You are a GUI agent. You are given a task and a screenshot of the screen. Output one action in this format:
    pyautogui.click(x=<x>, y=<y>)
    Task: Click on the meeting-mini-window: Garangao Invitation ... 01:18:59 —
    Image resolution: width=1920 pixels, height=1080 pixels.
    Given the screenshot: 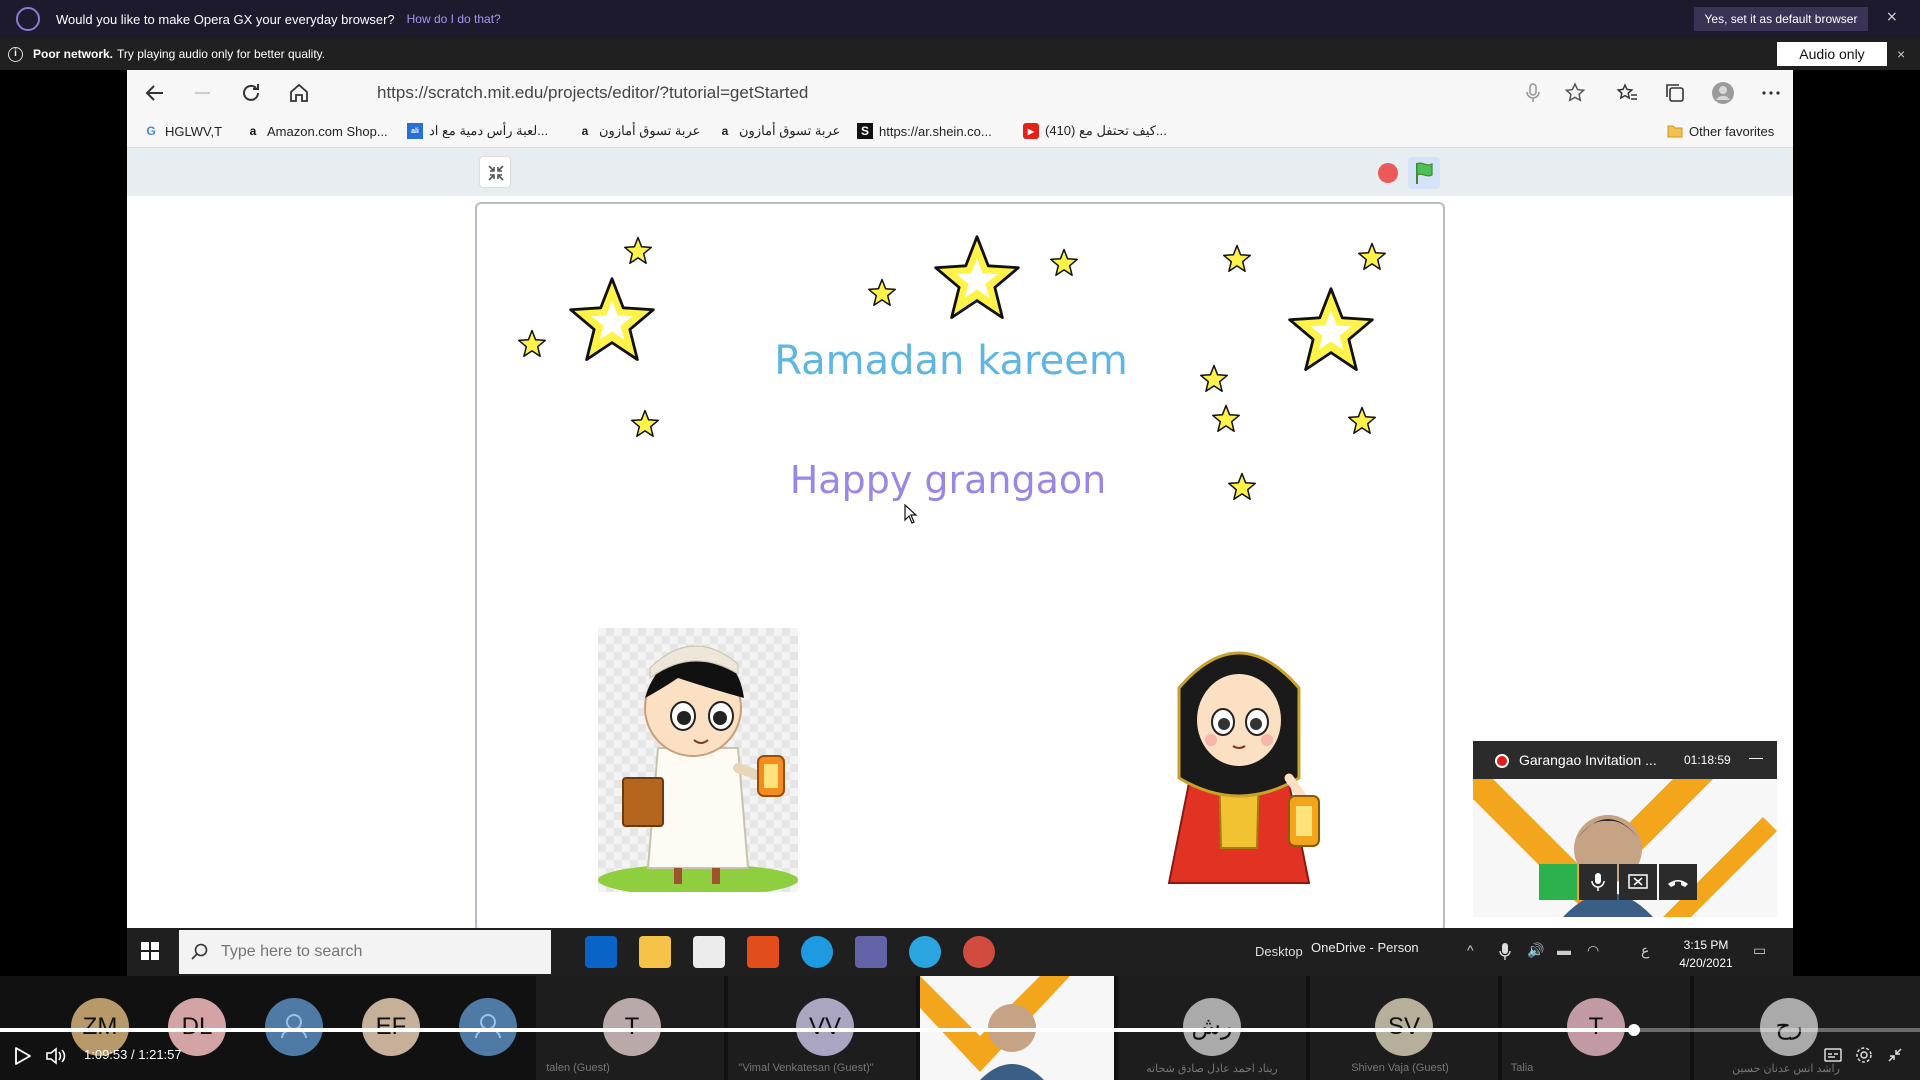 What is the action you would take?
    pyautogui.click(x=1625, y=829)
    